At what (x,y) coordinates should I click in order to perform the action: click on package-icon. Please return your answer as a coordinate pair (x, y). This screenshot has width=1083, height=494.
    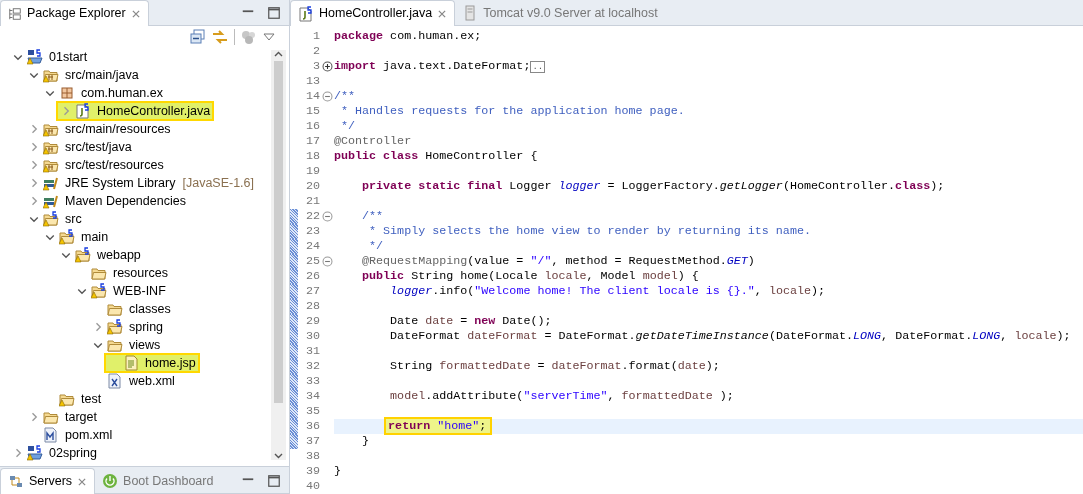
    Looking at the image, I should click on (67, 93).